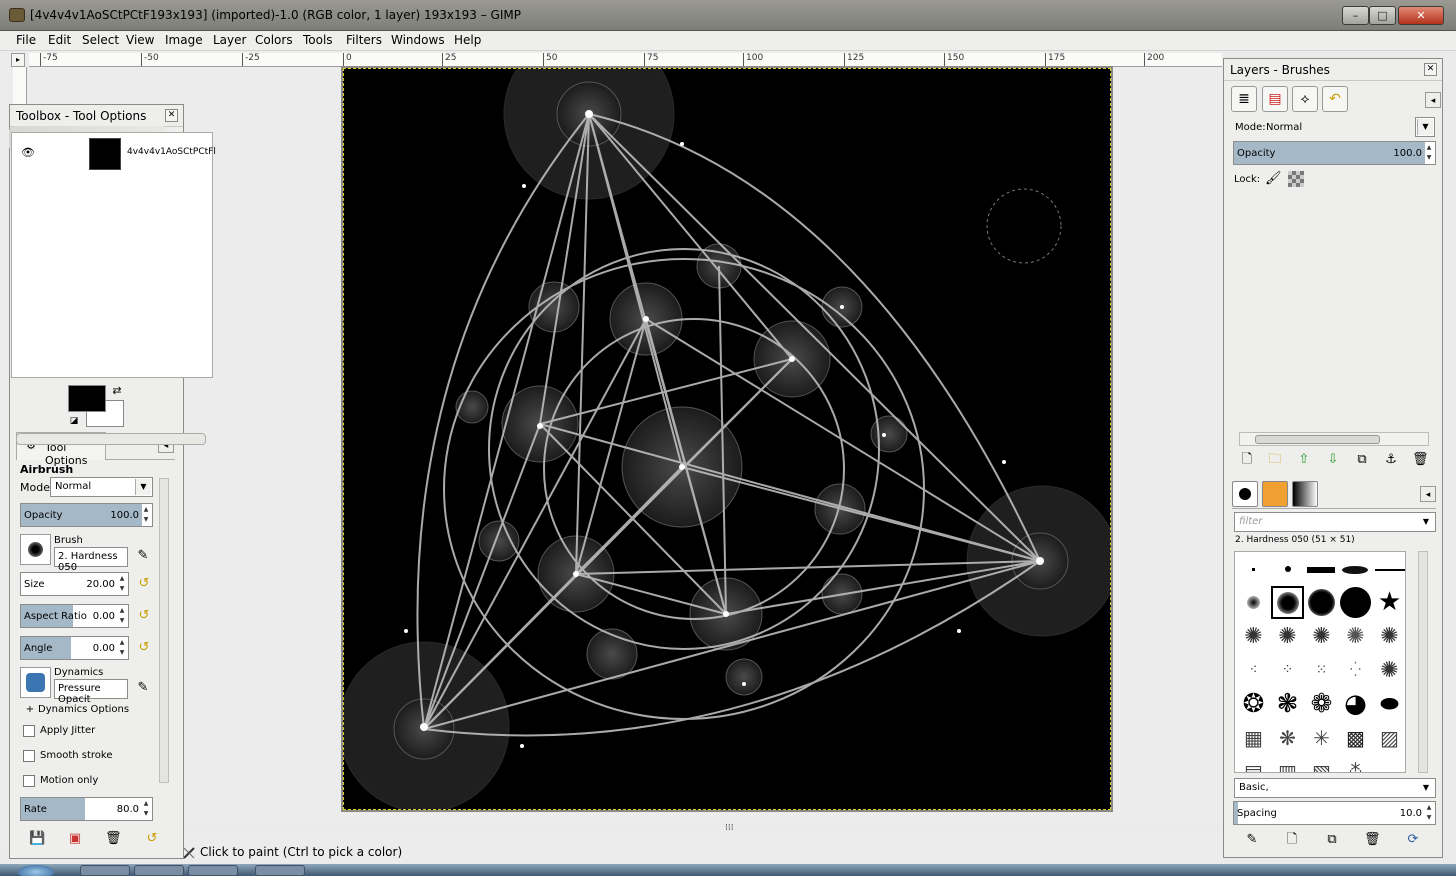  I want to click on brush-cell: ⁛, so click(1355, 670).